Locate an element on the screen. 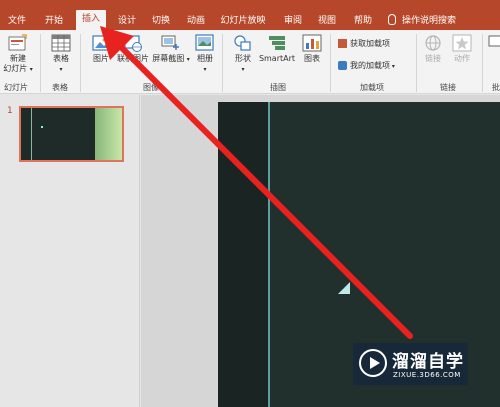 The image size is (500, 407). store-icon is located at coordinates (342, 43).